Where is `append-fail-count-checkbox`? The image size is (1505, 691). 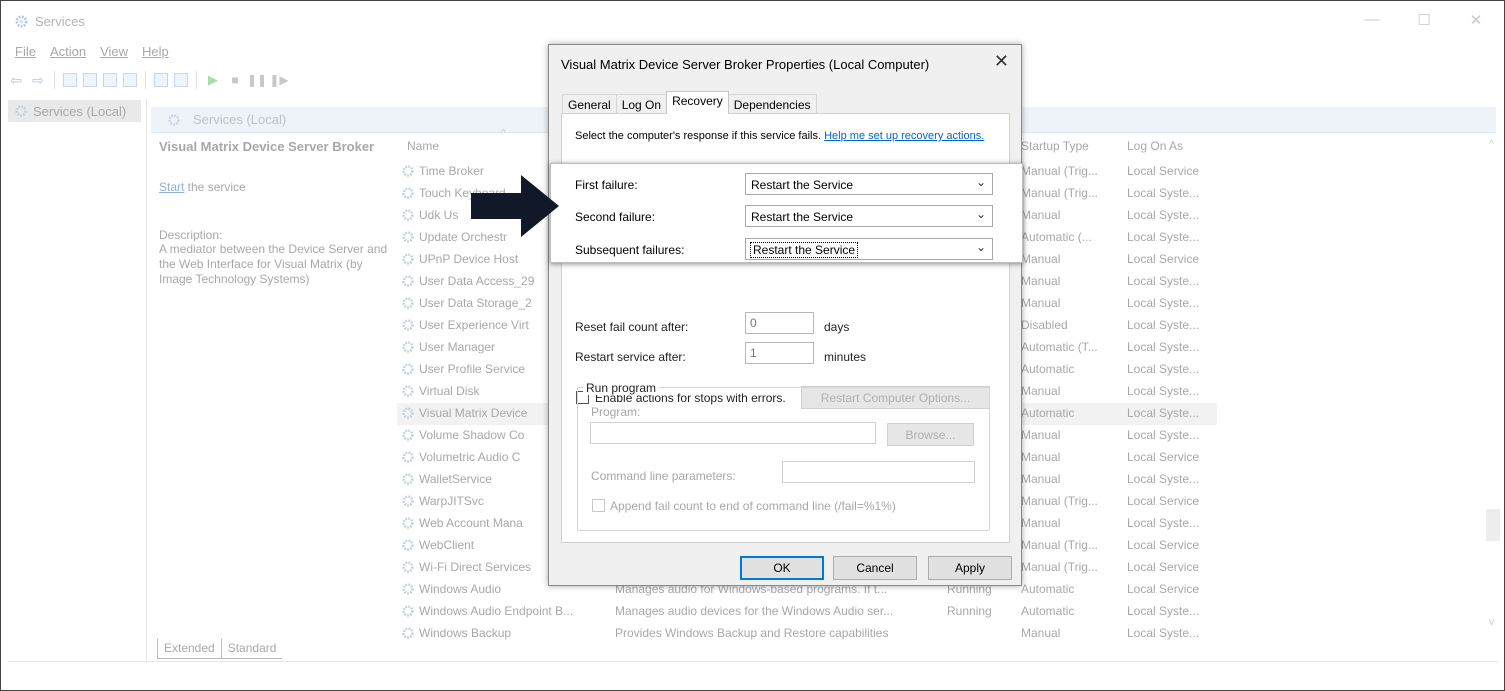
append-fail-count-checkbox is located at coordinates (598, 505).